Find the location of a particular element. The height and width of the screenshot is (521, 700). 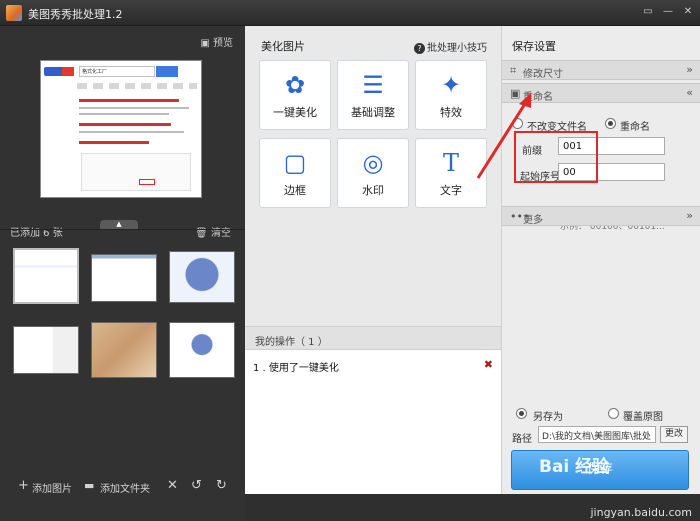

close-icon: ✕ is located at coordinates (688, 12).